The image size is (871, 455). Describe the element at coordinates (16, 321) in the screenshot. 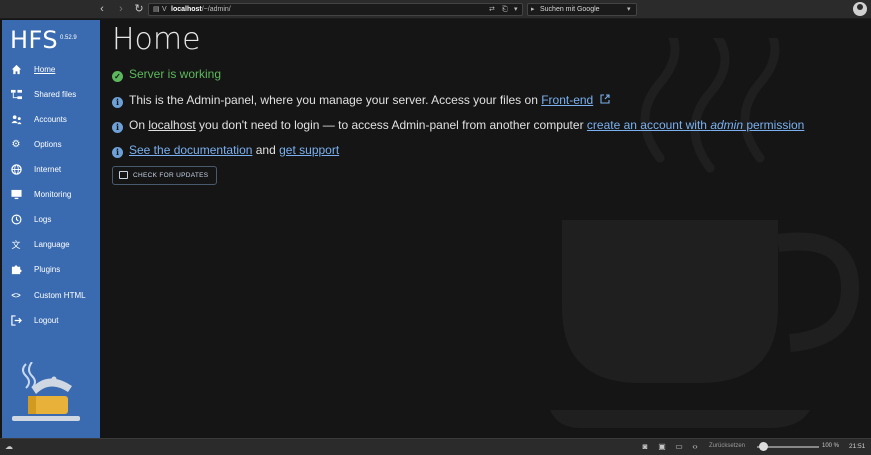

I see `logout-icon` at that location.